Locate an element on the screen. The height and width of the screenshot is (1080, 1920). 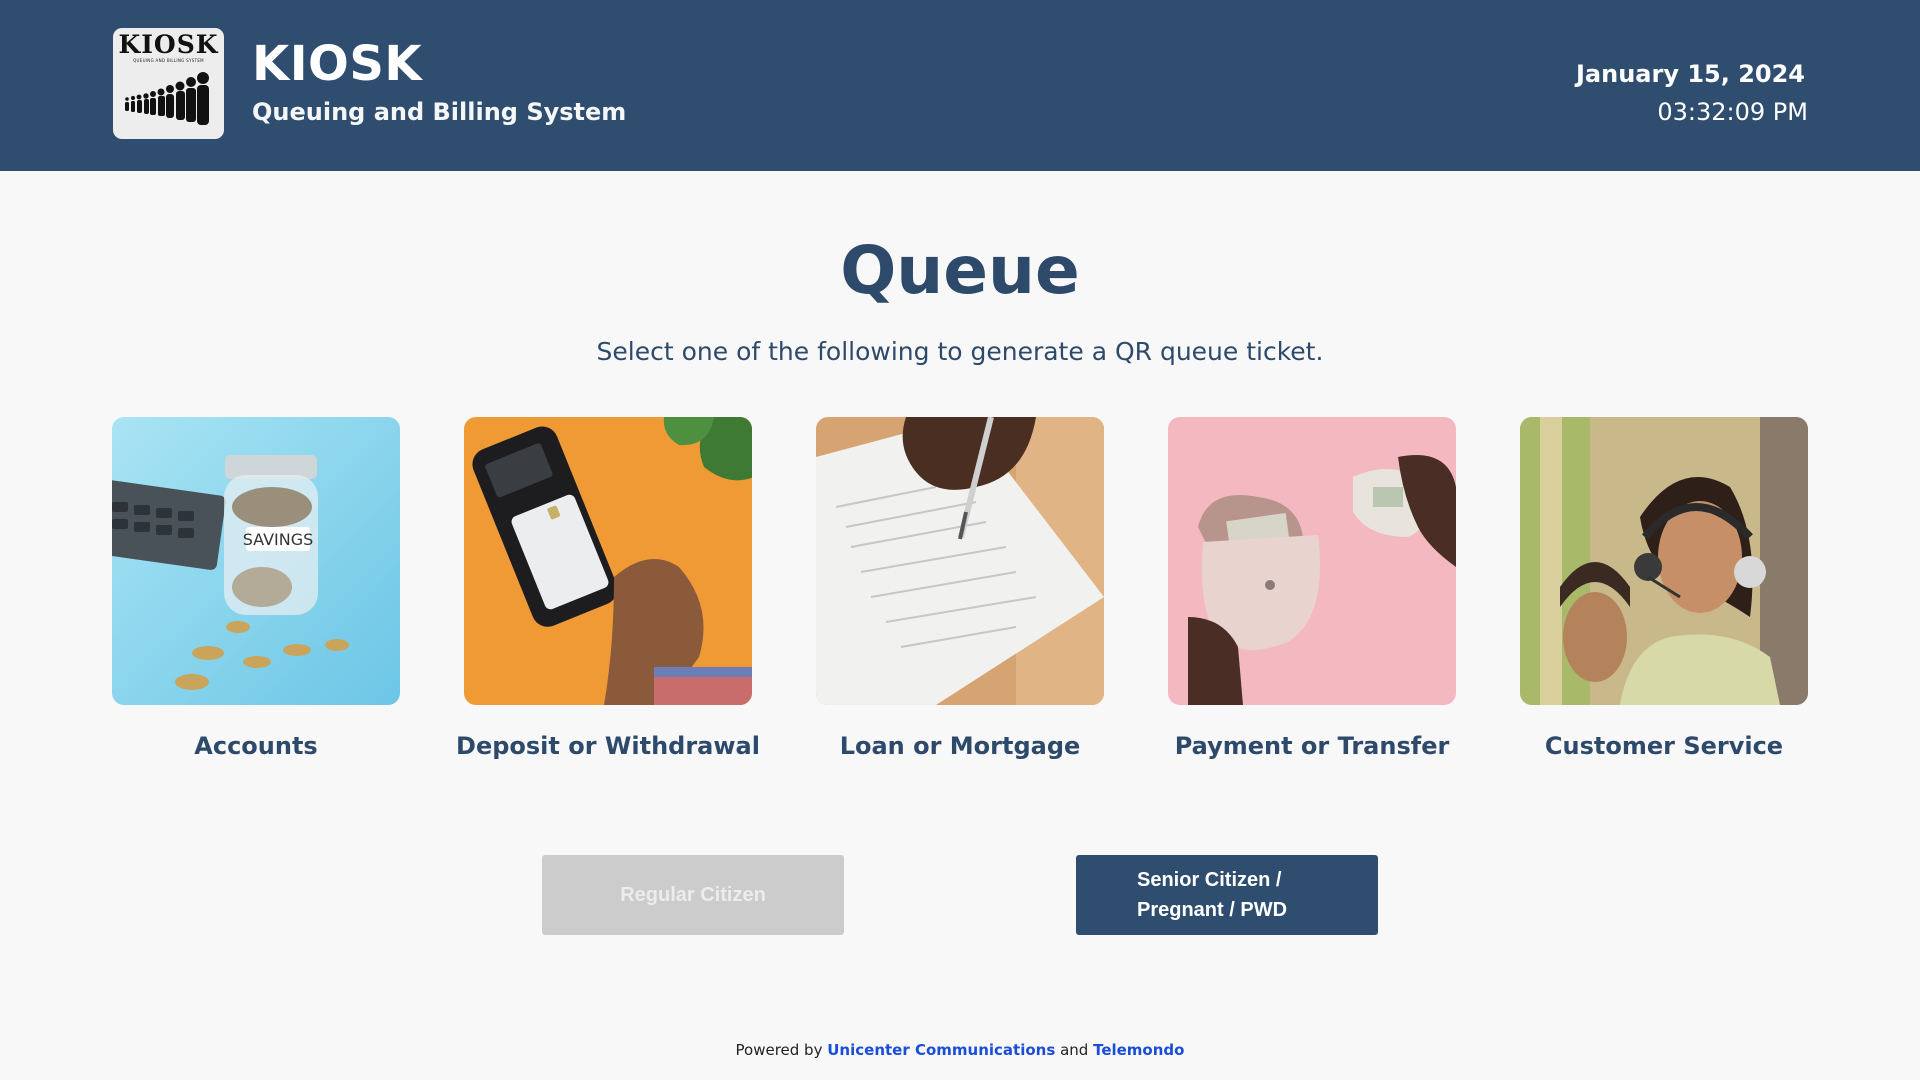
regular-citizen-button: Regular Citizen is located at coordinates (693, 895).